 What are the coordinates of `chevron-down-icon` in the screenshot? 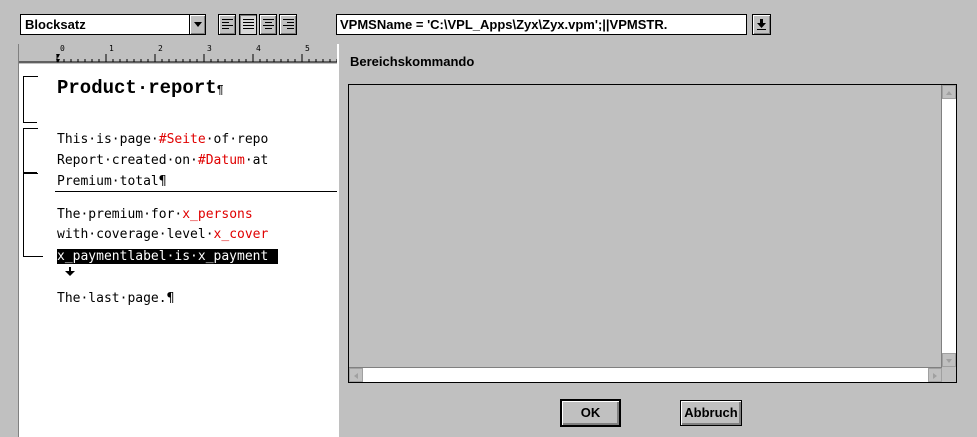 It's located at (198, 24).